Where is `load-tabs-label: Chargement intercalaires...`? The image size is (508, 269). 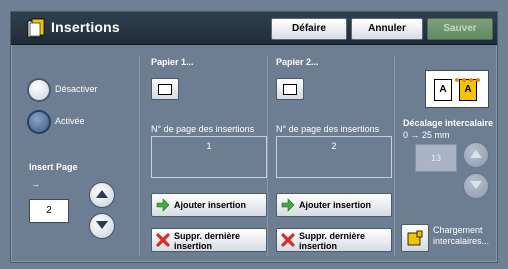
load-tabs-label: Chargement intercalaires... is located at coordinates (461, 236).